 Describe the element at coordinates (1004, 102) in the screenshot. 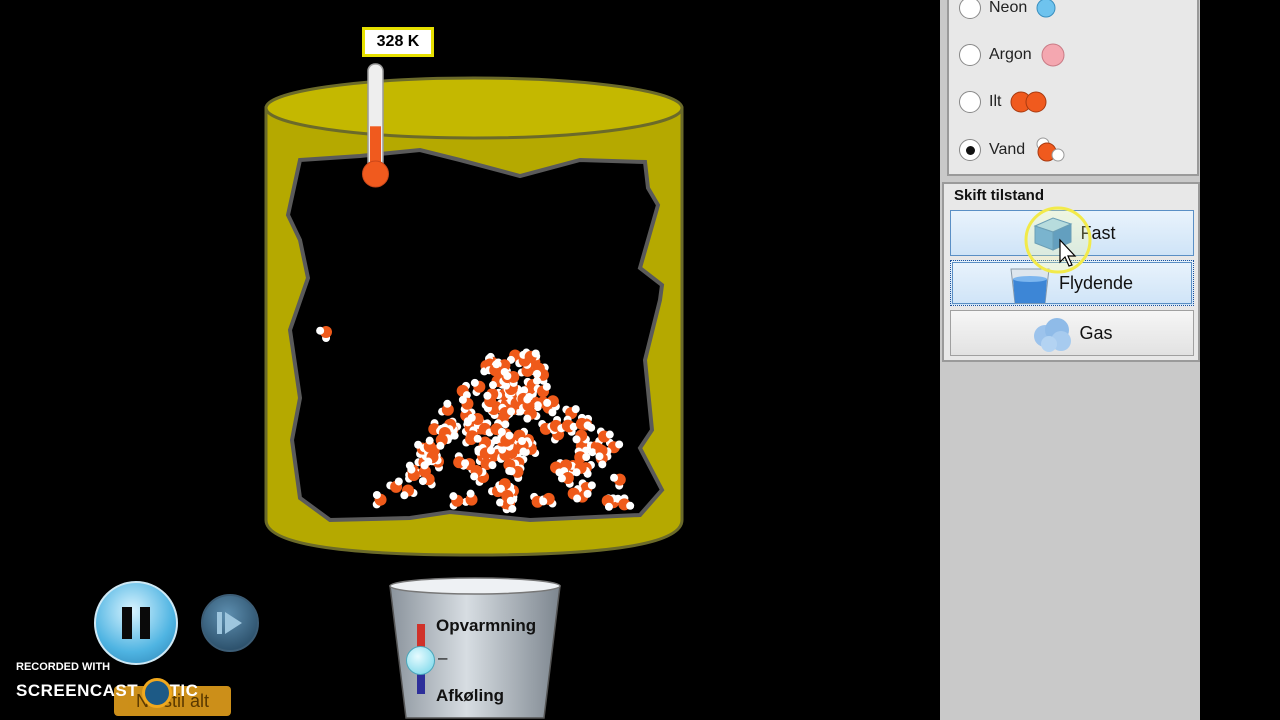

I see `atom-option-oxygen: Ilt` at that location.